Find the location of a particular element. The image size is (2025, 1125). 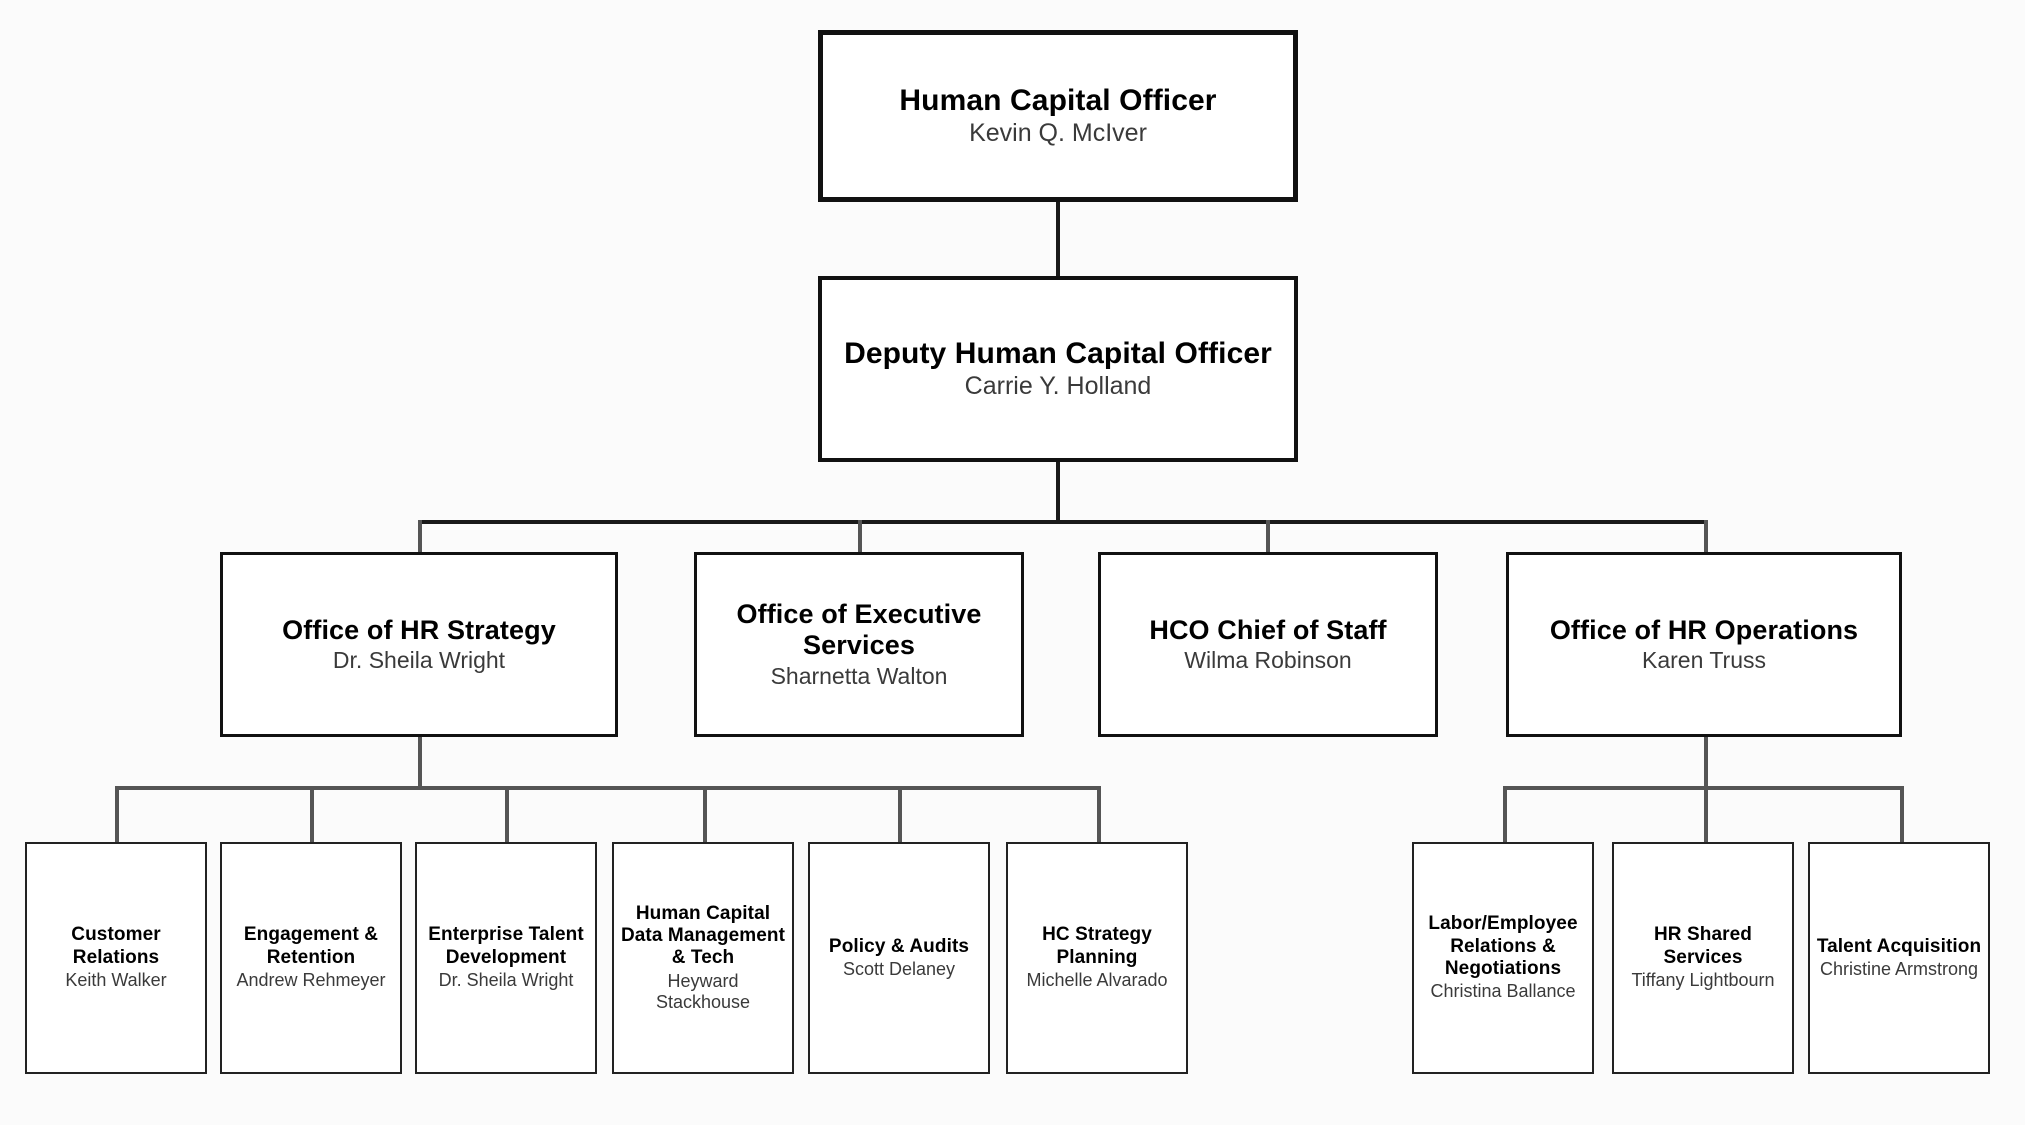

node-title: Labor/Employee Relations & Negotiations is located at coordinates (1503, 946).